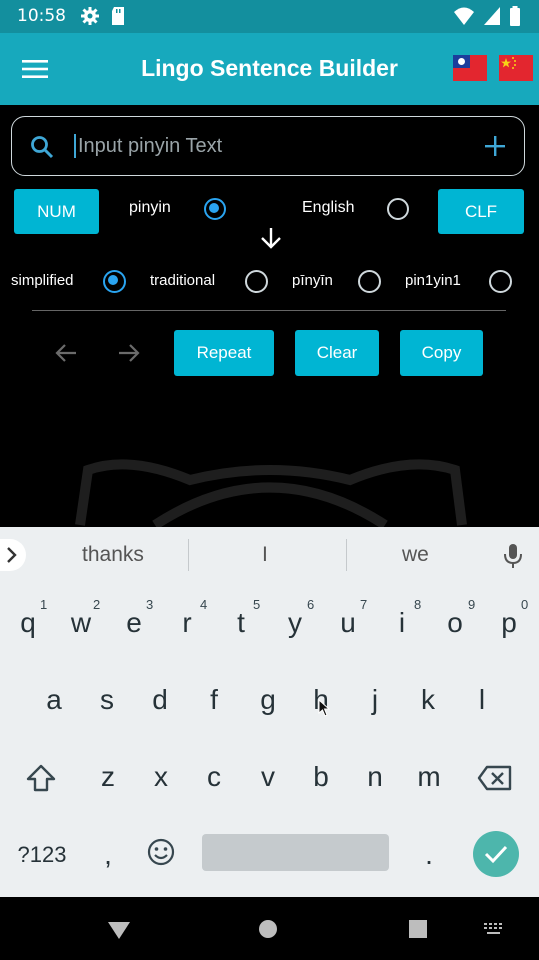  Describe the element at coordinates (81, 623) in the screenshot. I see `key-w: w` at that location.